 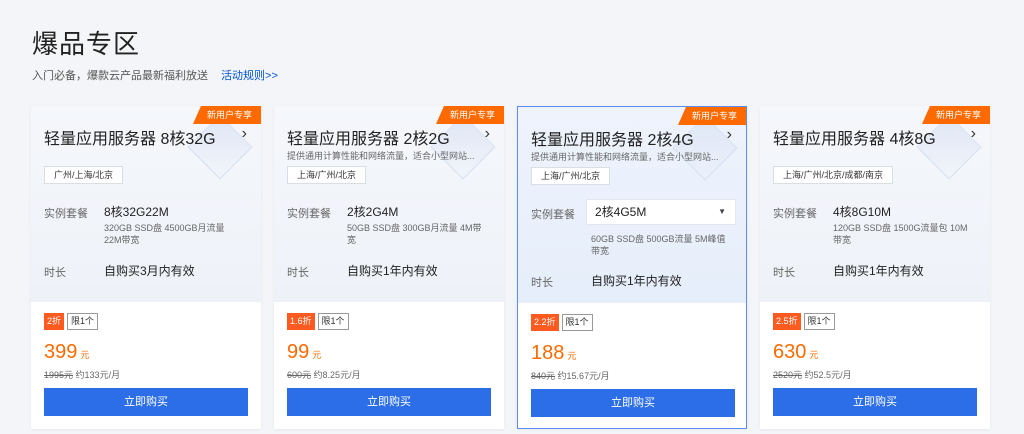 I want to click on original-price-row: 1995元 约133元/月, so click(x=82, y=374).